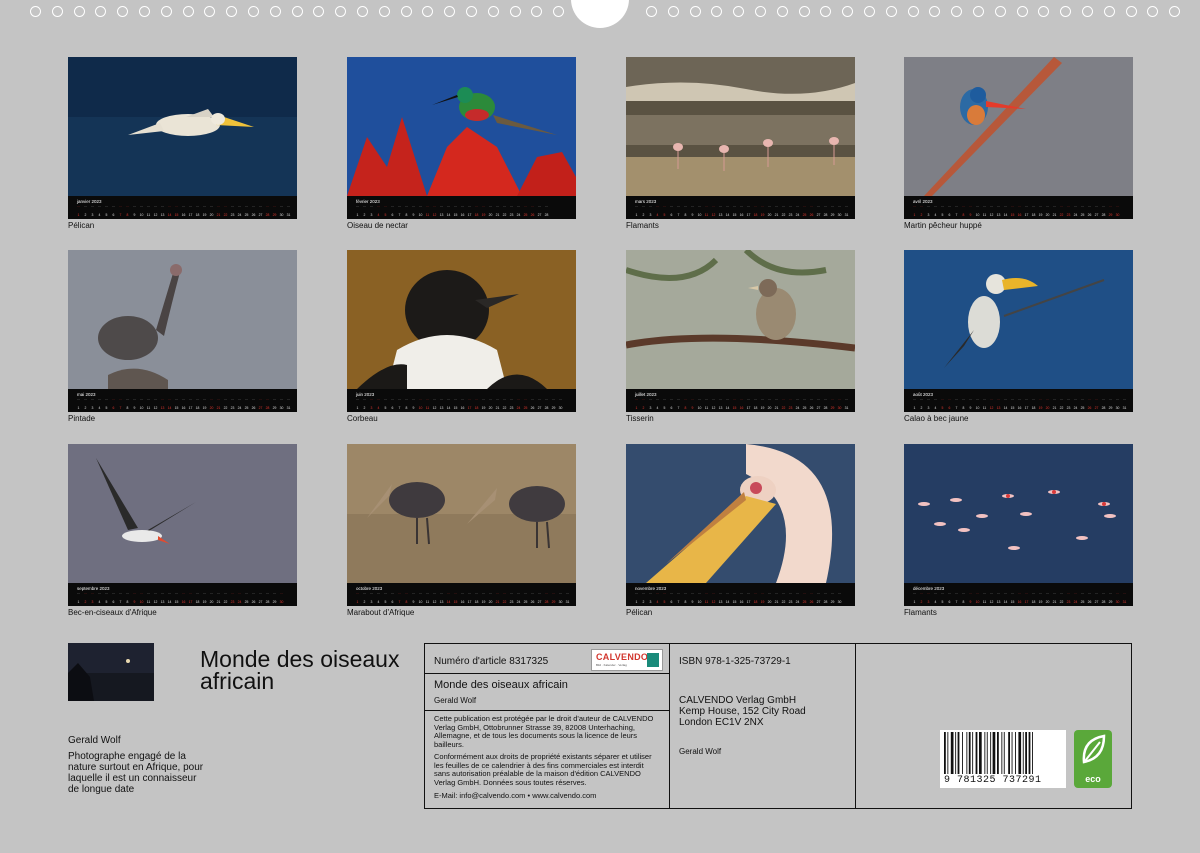 The image size is (1200, 853). Describe the element at coordinates (381, 612) in the screenshot. I see `photo-caption: Marabout d'Afrique` at that location.